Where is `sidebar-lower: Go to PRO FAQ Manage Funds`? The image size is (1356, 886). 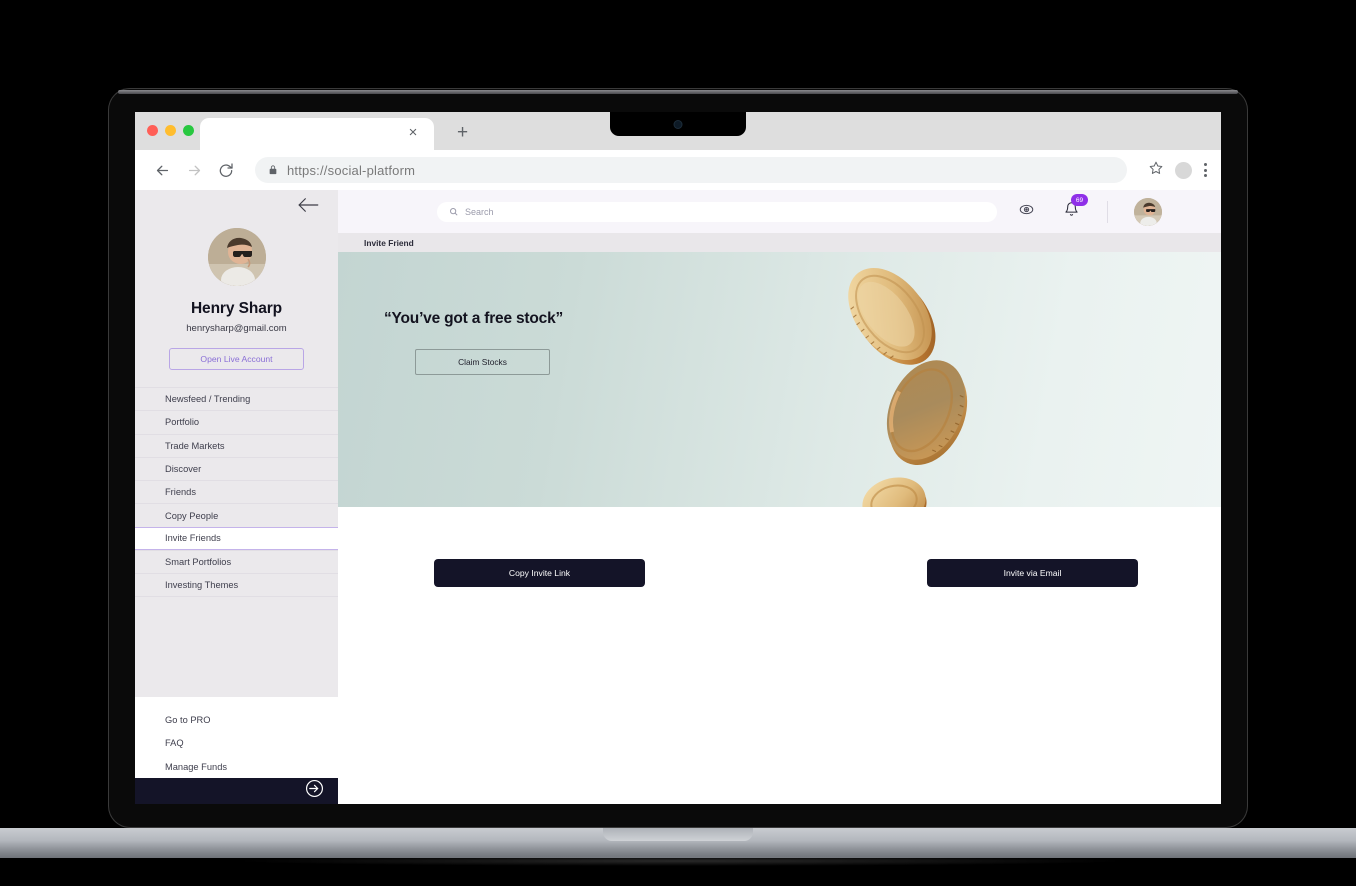 sidebar-lower: Go to PRO FAQ Manage Funds is located at coordinates (236, 737).